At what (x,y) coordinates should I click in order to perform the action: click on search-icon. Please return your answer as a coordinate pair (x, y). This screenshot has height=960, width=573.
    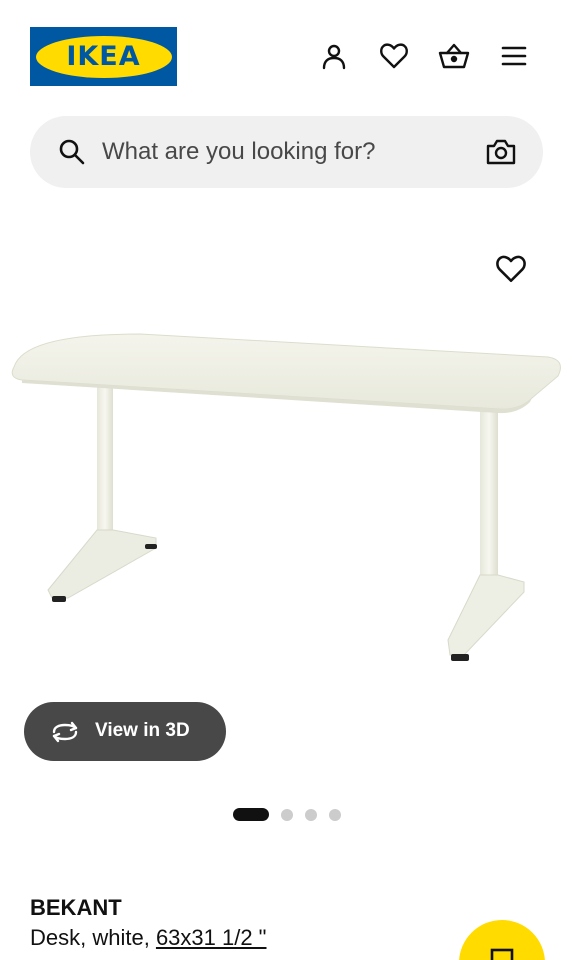
    Looking at the image, I should click on (72, 152).